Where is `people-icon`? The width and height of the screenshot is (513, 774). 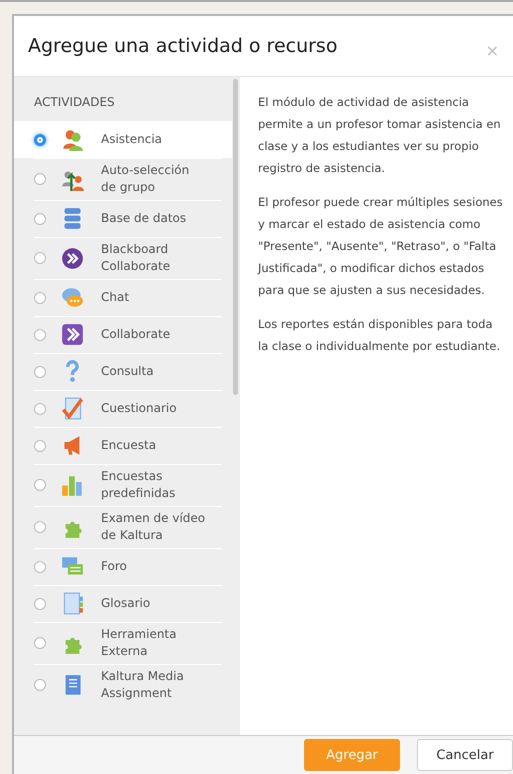 people-icon is located at coordinates (72, 139).